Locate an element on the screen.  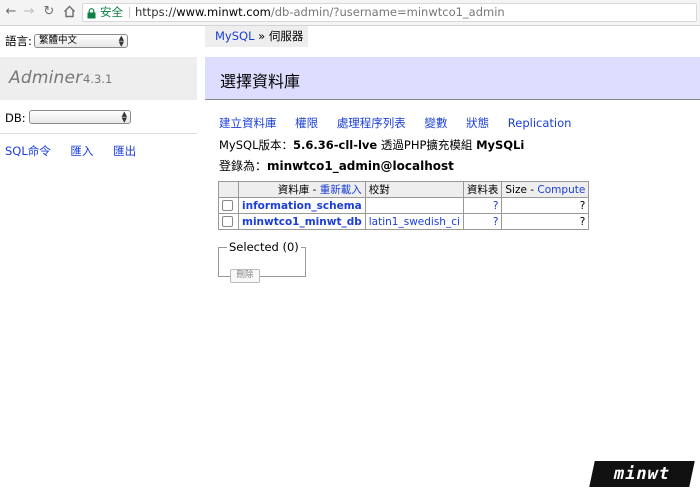
col-size: Size - Compute is located at coordinates (545, 189).